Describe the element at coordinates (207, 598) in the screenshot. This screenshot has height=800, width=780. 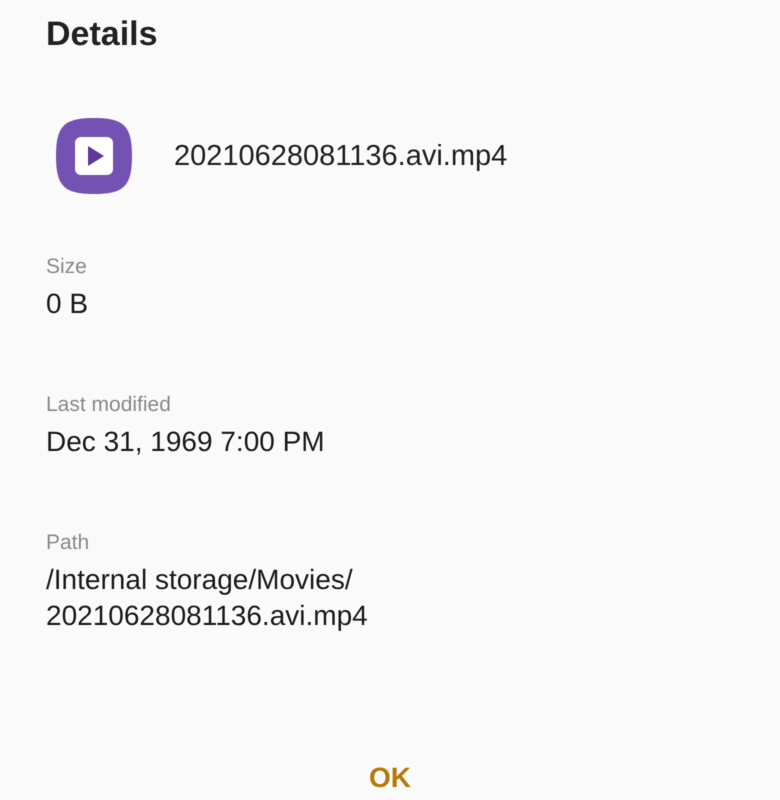
I see `field-value: /Internal storage/Movies/ 20210628081136.avi.mp4` at that location.